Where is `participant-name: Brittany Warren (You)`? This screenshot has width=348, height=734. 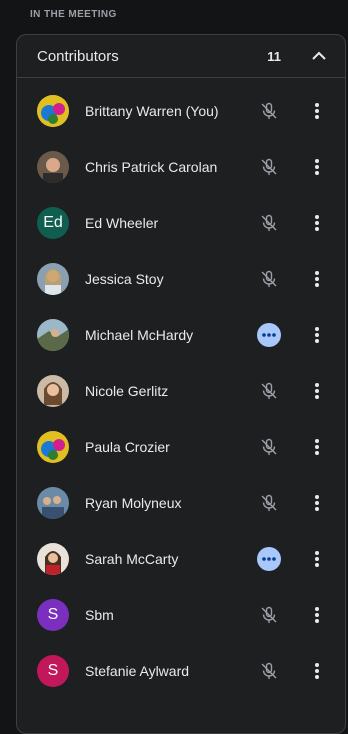 participant-name: Brittany Warren (You) is located at coordinates (152, 111).